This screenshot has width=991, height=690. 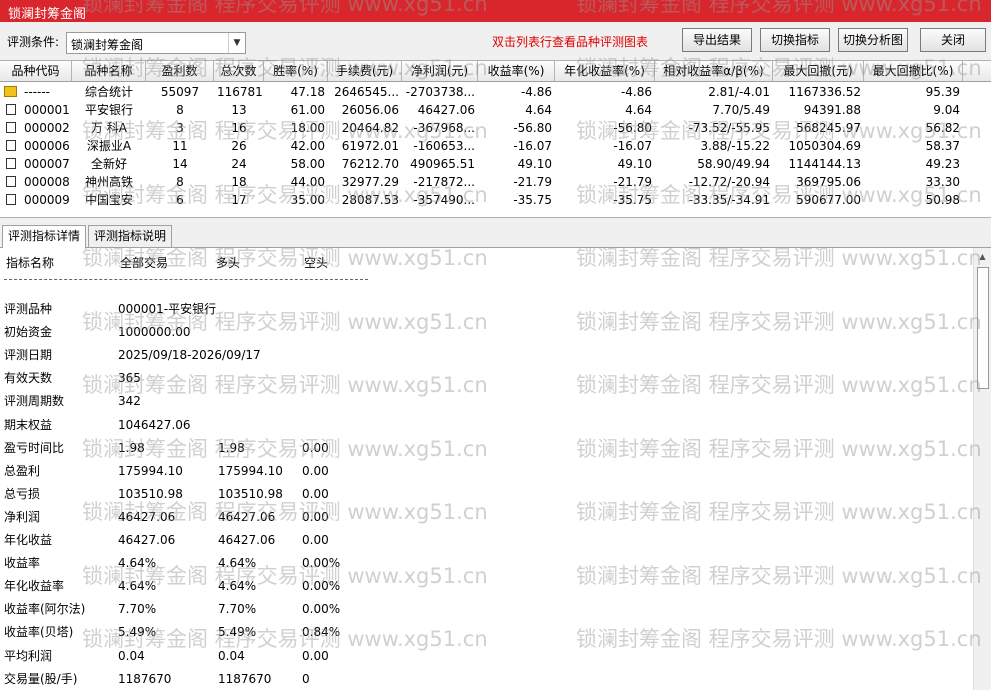 What do you see at coordinates (495, 236) in the screenshot?
I see `detail-tabs: 评测指标详情 评测指标说明` at bounding box center [495, 236].